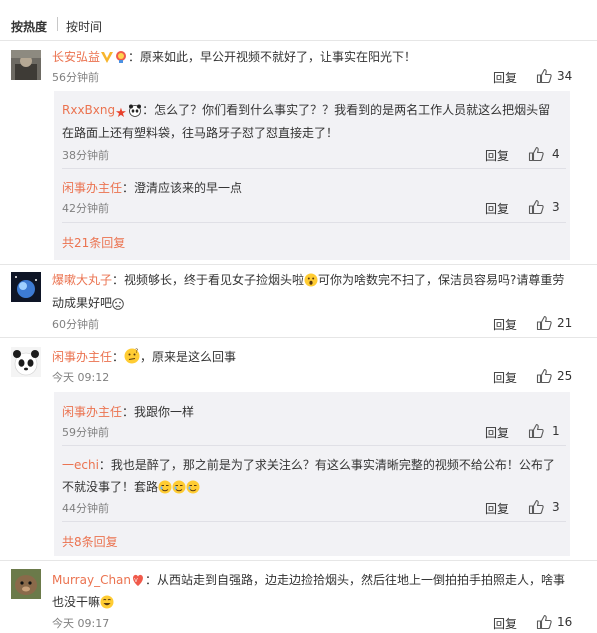 The width and height of the screenshot is (597, 633). I want to click on reply-time: 44分钟前, so click(85, 508).